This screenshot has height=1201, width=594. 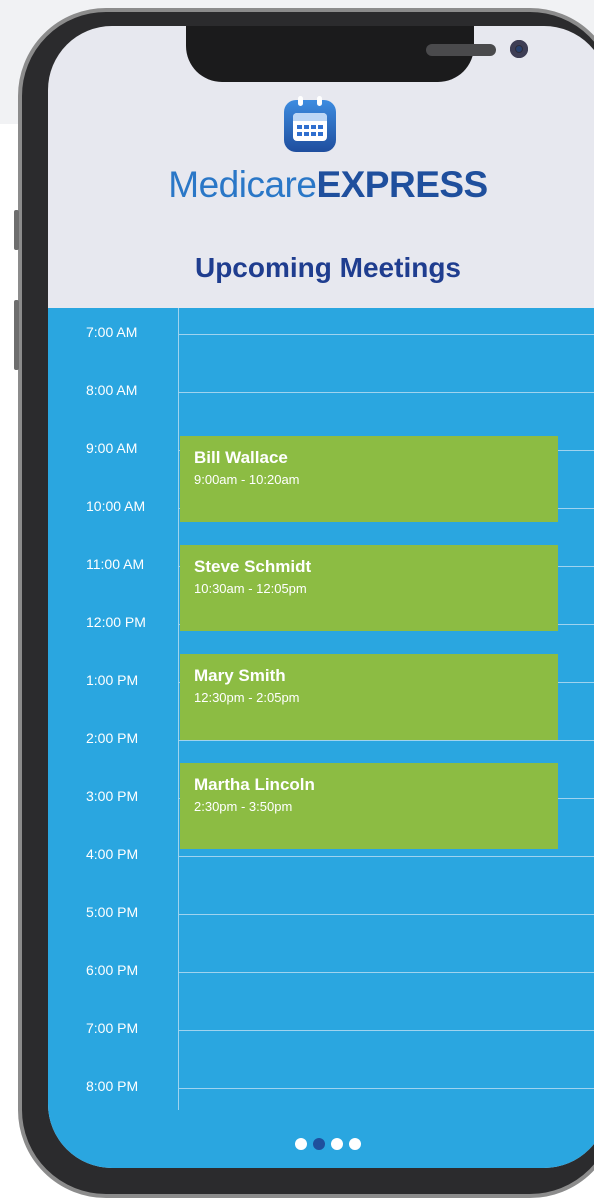 I want to click on speaker-grille, so click(x=461, y=50).